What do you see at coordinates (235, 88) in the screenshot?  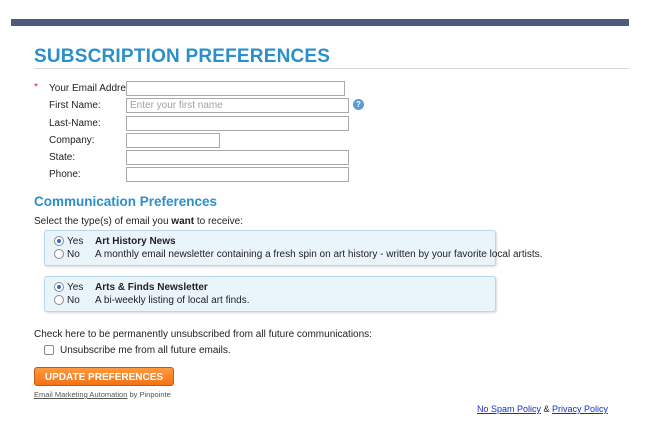 I see `email-field` at bounding box center [235, 88].